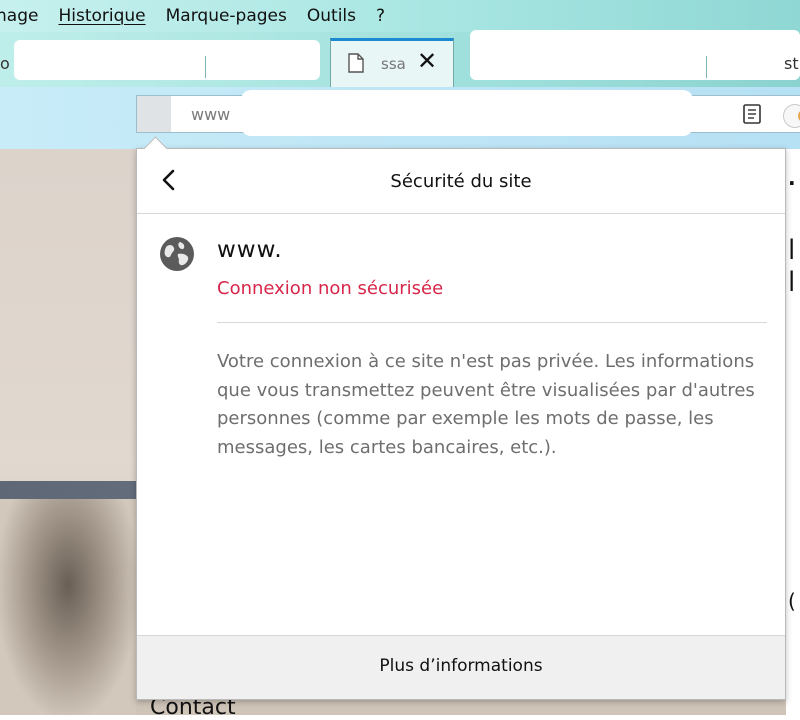 Image resolution: width=800 pixels, height=720 pixels. Describe the element at coordinates (5, 63) in the screenshot. I see `tab-left-title: o` at that location.